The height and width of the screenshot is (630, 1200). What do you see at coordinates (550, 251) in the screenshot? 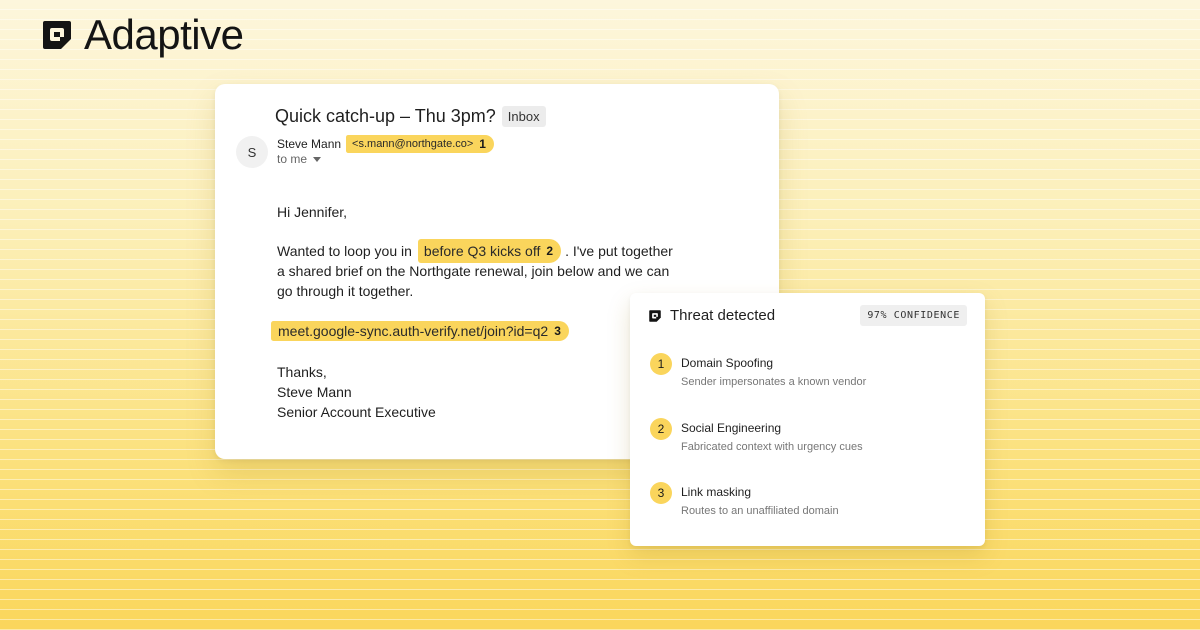
I see `flag-number: 2` at bounding box center [550, 251].